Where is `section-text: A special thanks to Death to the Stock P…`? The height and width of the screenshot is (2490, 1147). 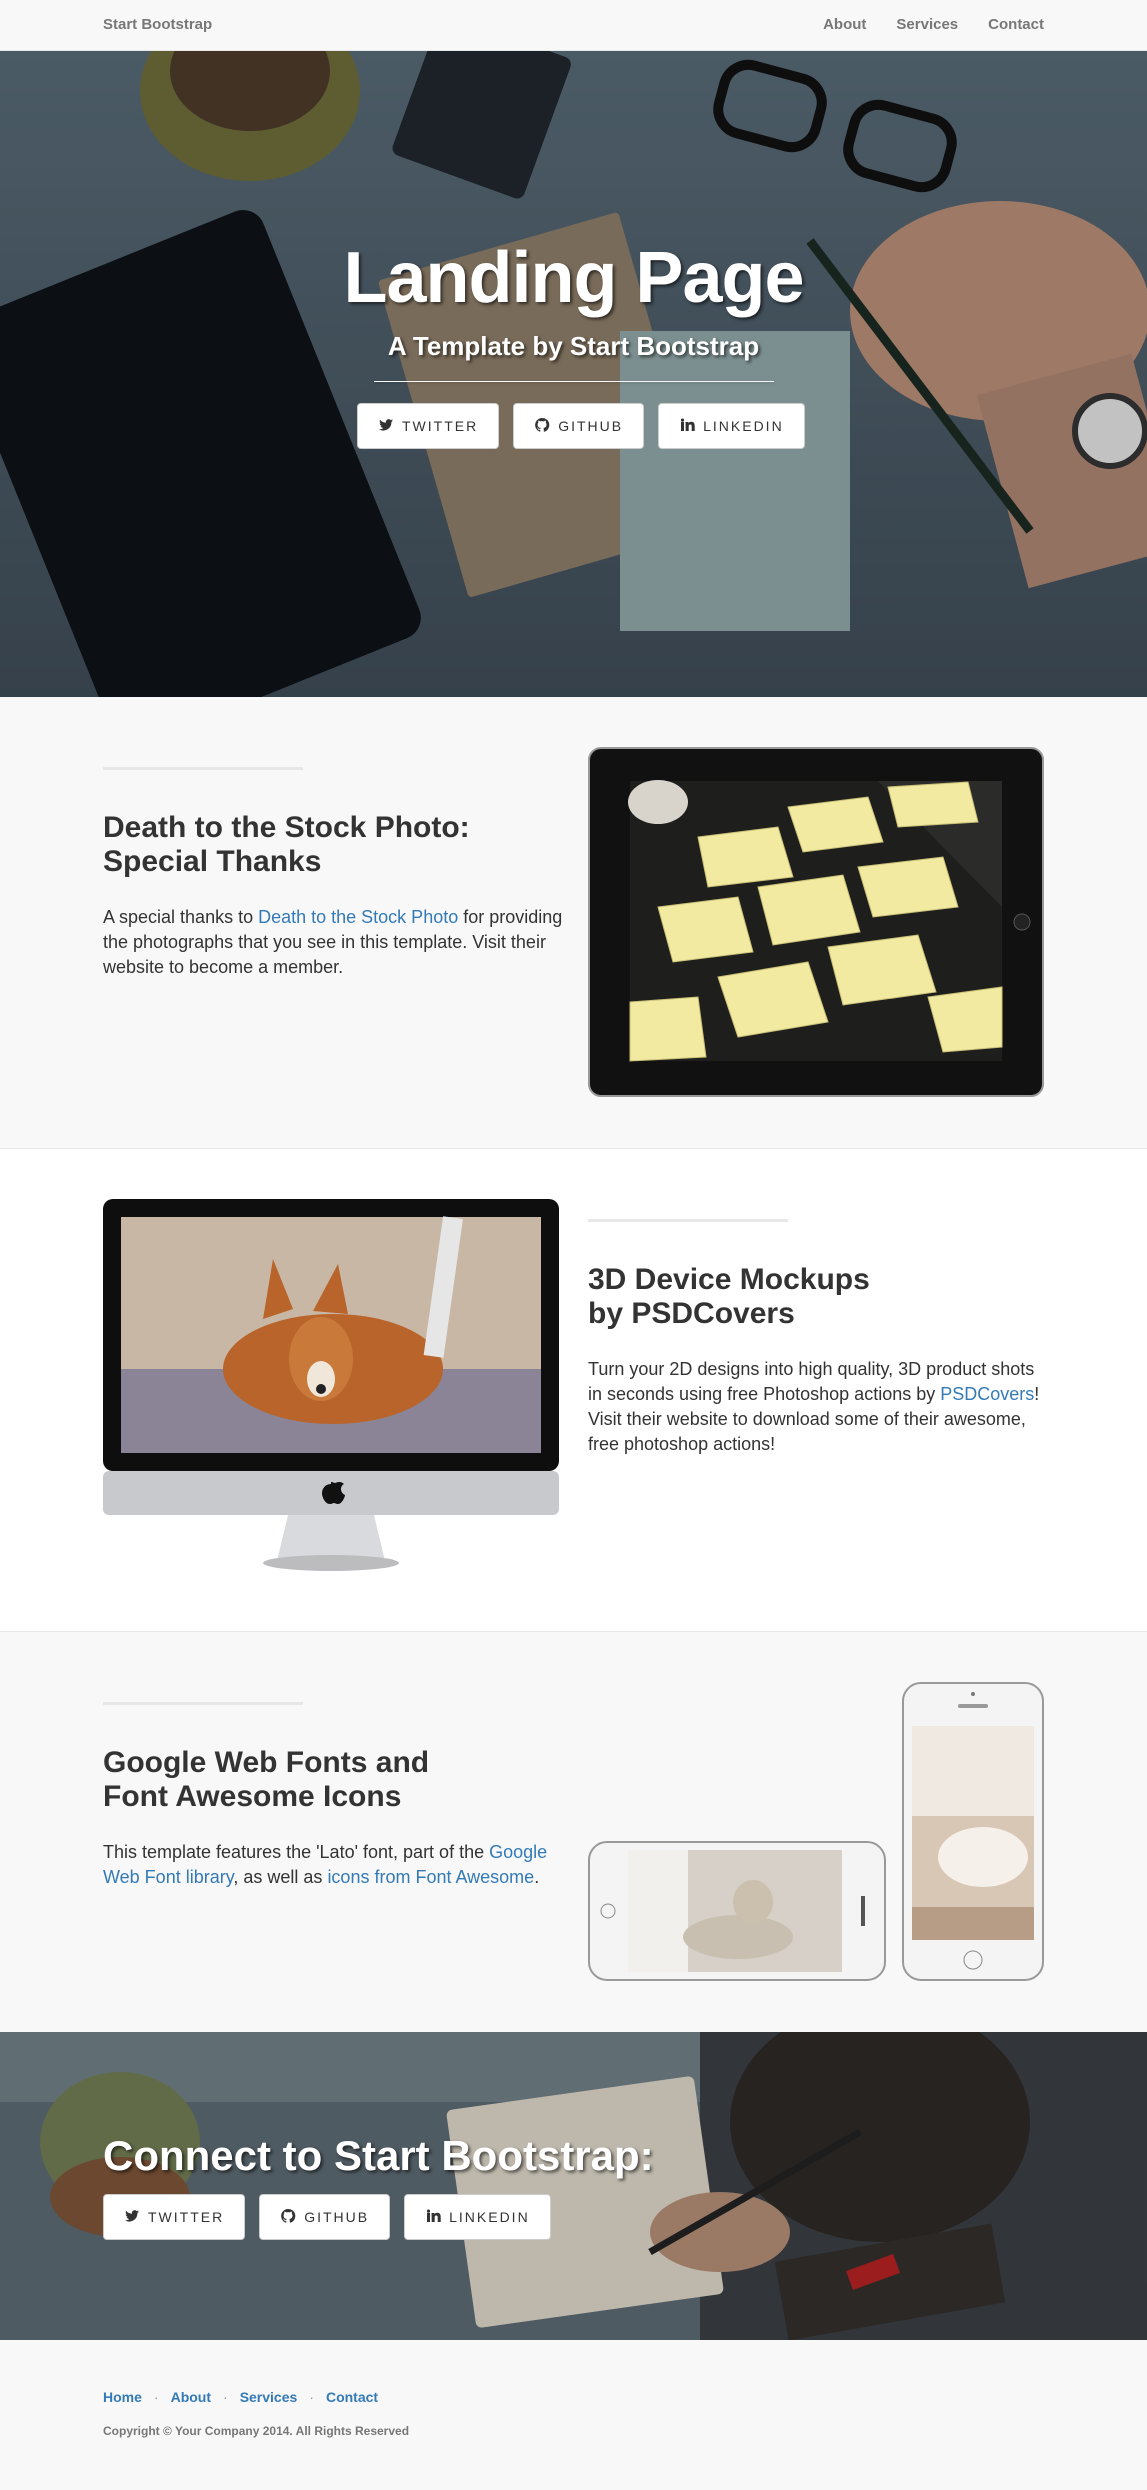 section-text: A special thanks to Death to the Stock P… is located at coordinates (333, 942).